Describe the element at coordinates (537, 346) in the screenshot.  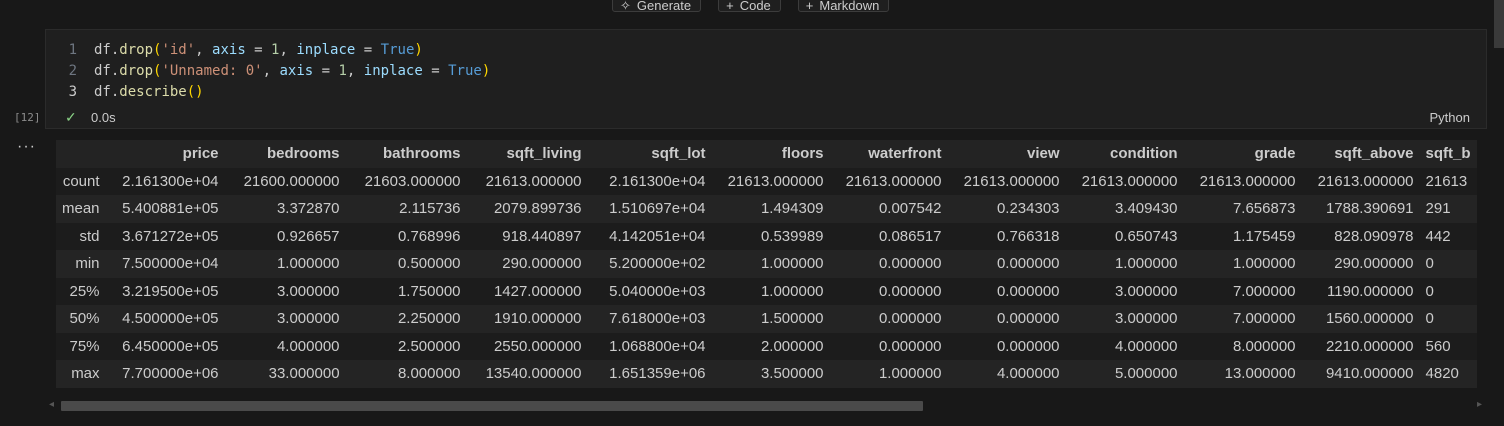
I see `table-cell: 2550.000000` at that location.